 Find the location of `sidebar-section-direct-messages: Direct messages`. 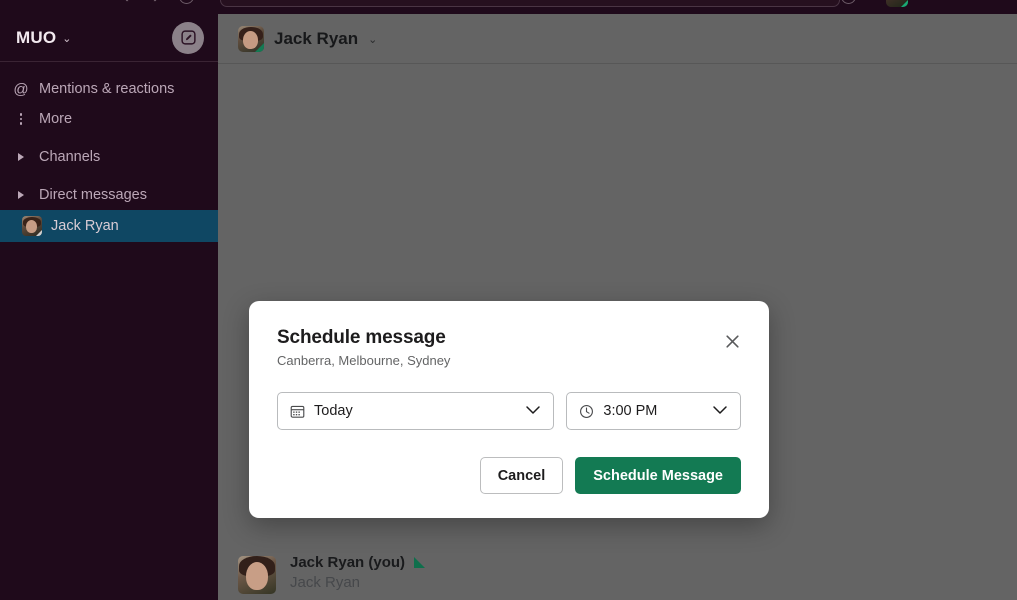

sidebar-section-direct-messages: Direct messages is located at coordinates (109, 195).